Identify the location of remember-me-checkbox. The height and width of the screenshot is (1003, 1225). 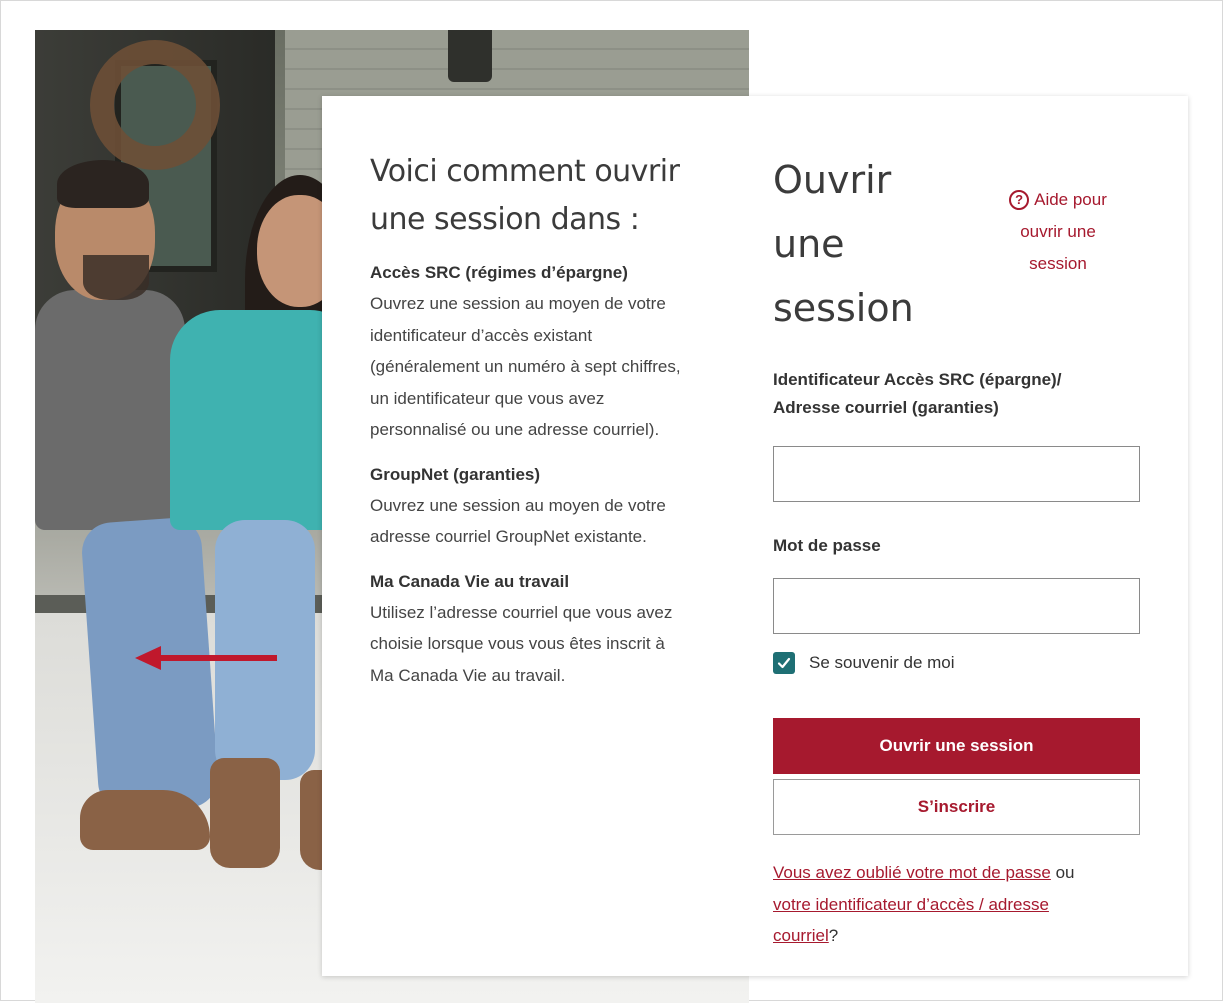
(784, 663).